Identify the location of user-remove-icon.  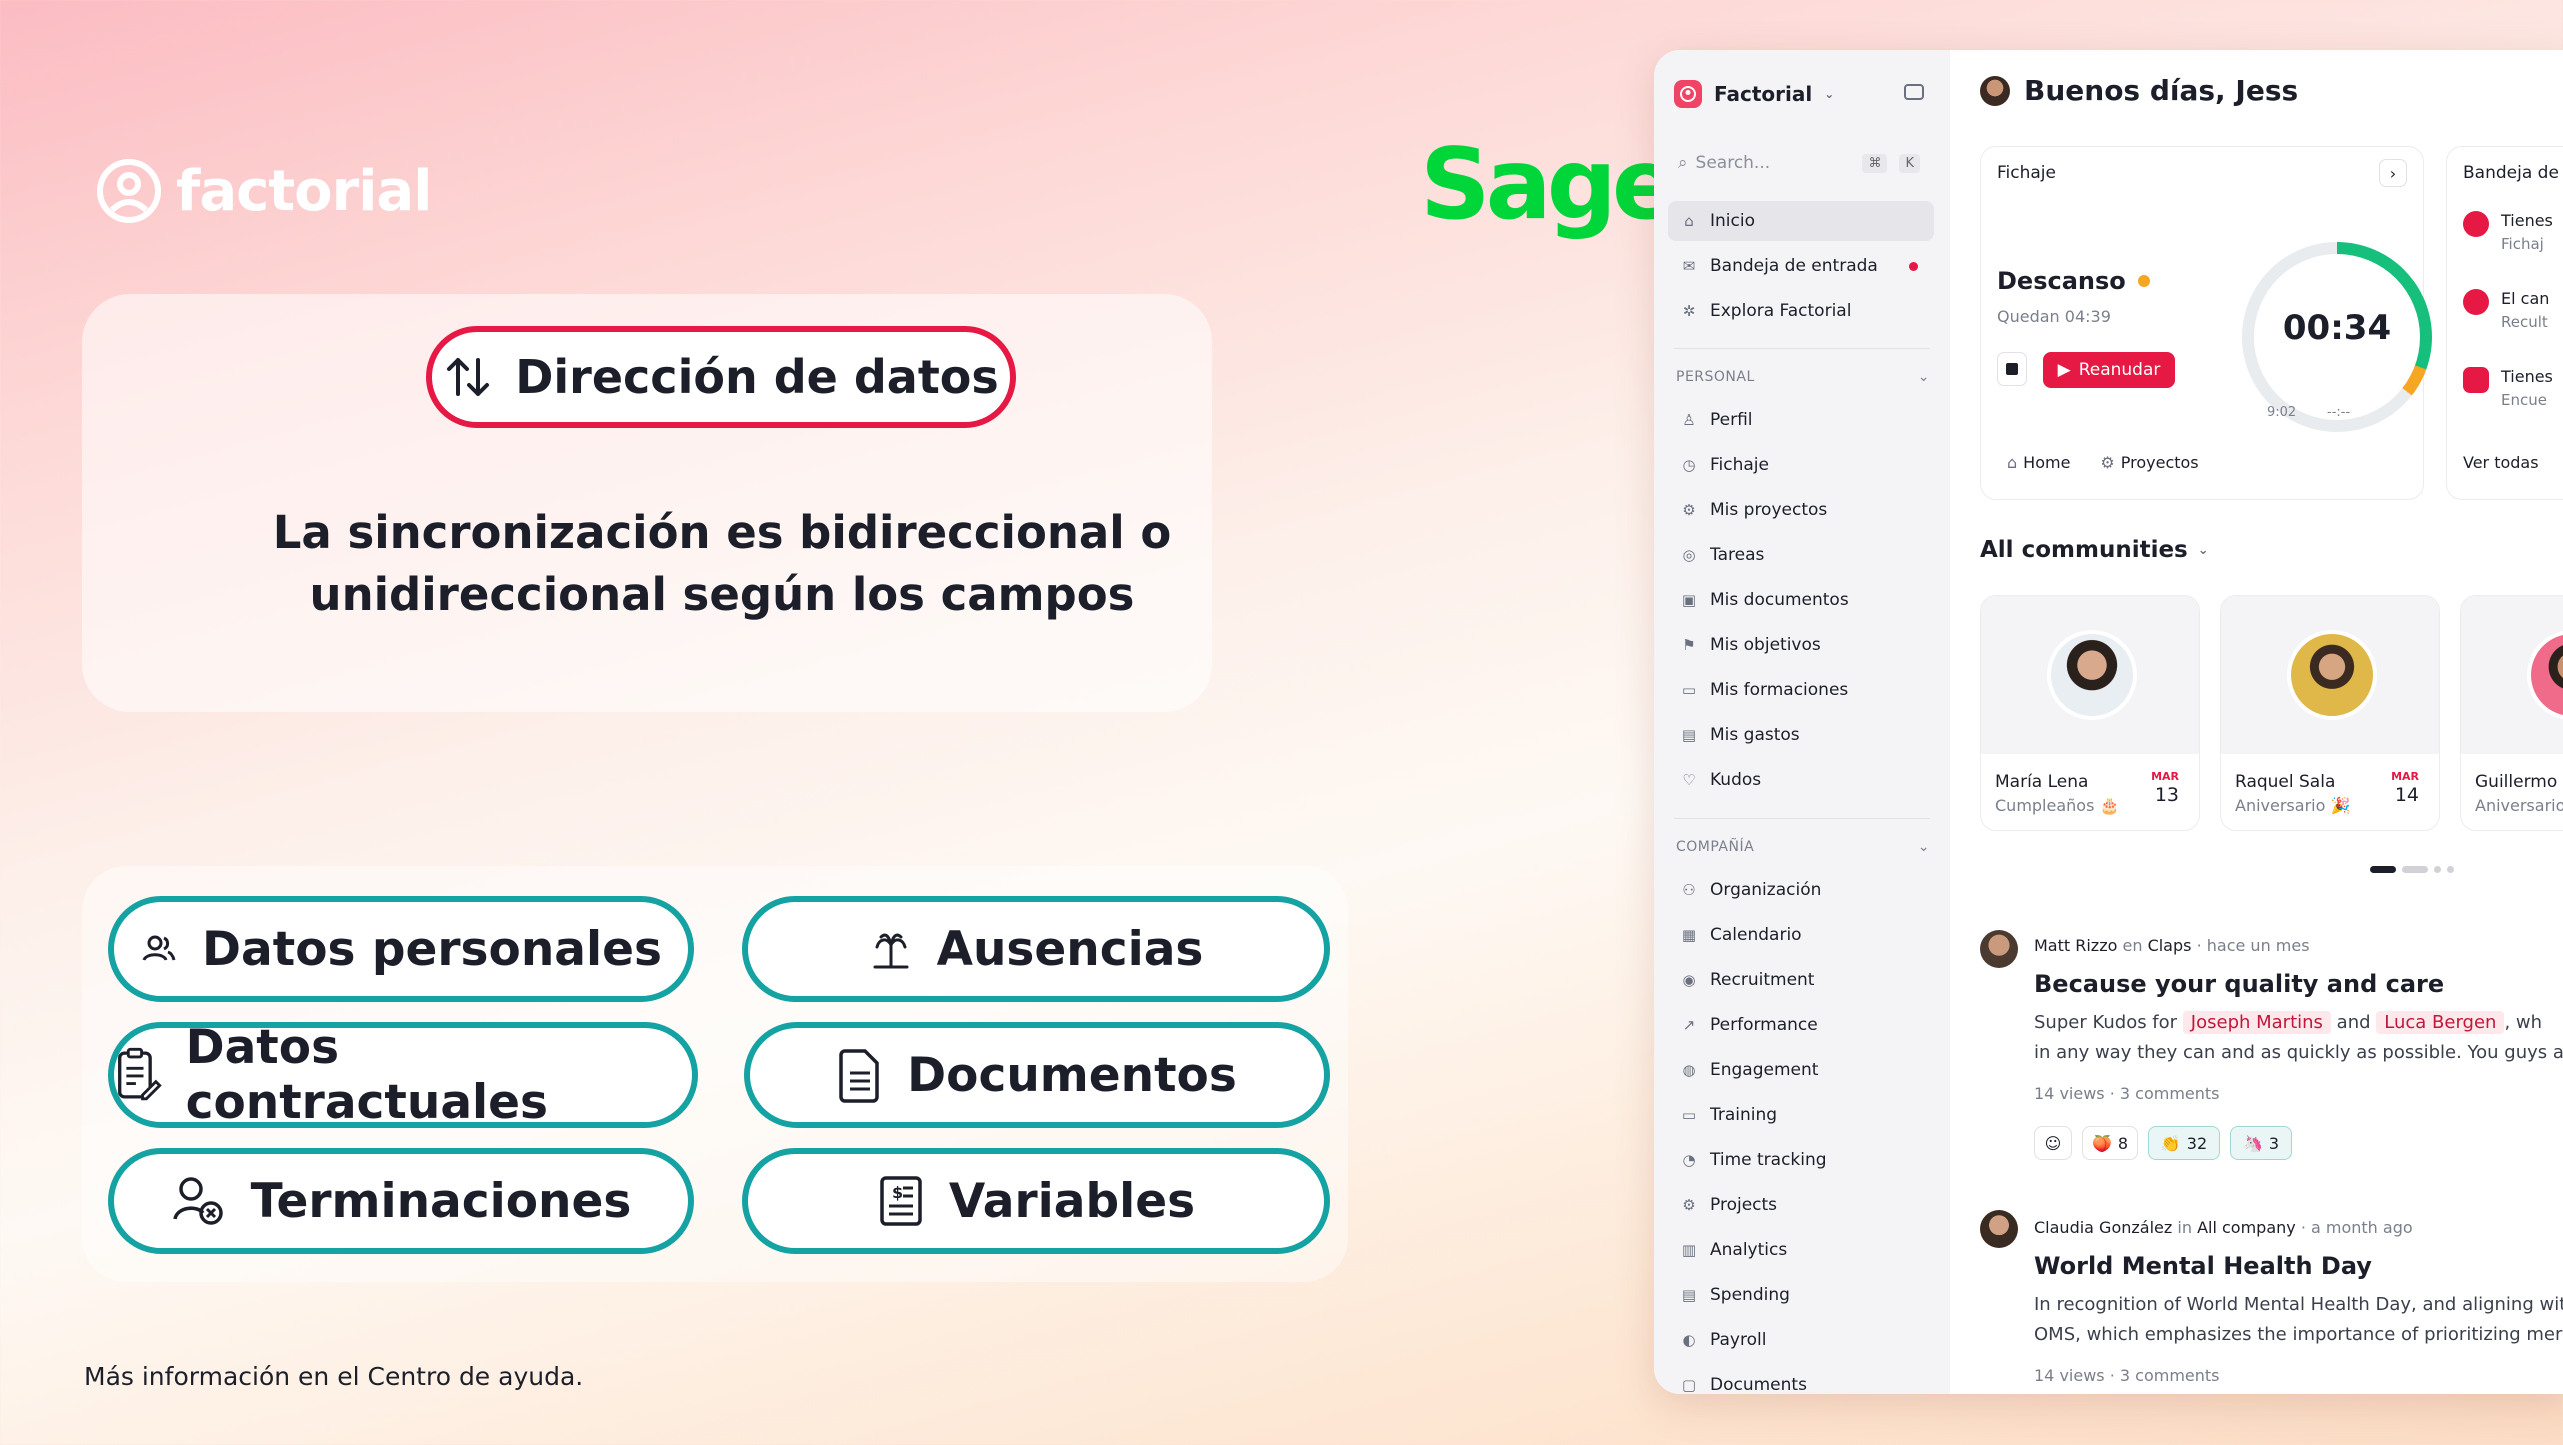
(197, 1201).